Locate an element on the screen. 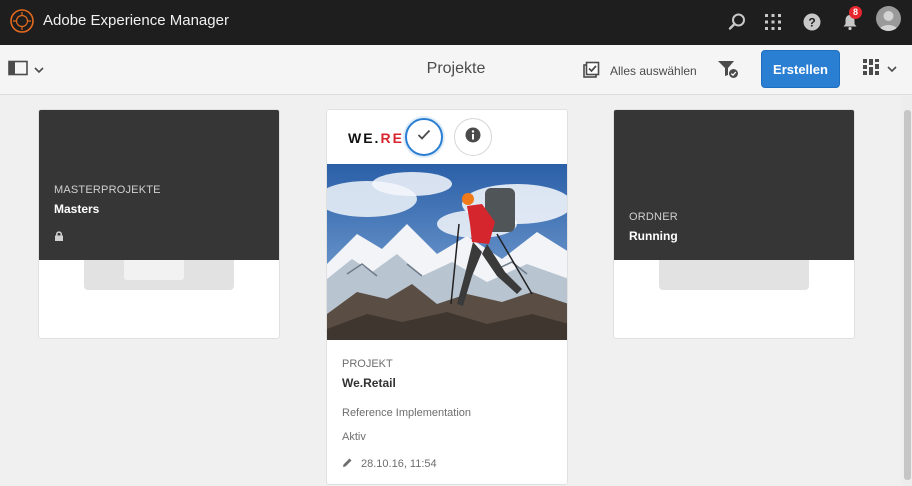 The height and width of the screenshot is (486, 912). solutions-grid-icon is located at coordinates (773, 22).